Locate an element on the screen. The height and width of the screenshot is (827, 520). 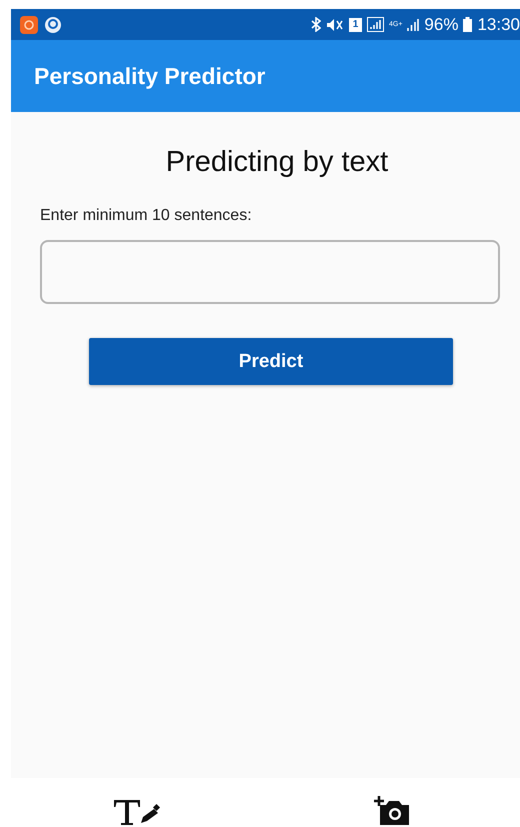
clock: 13:30 is located at coordinates (498, 24).